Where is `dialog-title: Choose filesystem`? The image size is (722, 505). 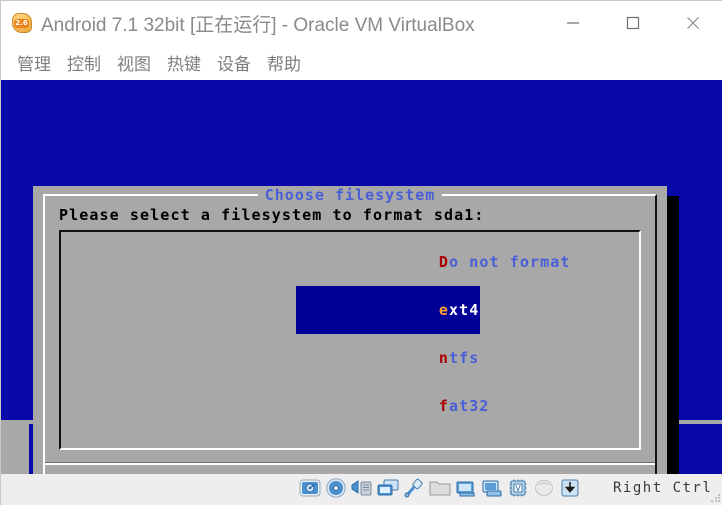 dialog-title: Choose filesystem is located at coordinates (350, 195).